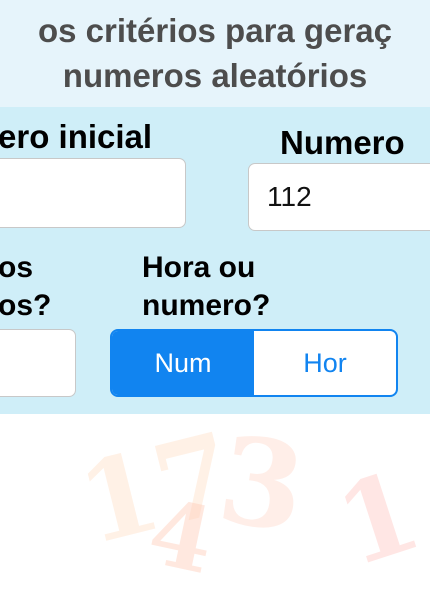  Describe the element at coordinates (339, 197) in the screenshot. I see `end-number-input: 112` at that location.